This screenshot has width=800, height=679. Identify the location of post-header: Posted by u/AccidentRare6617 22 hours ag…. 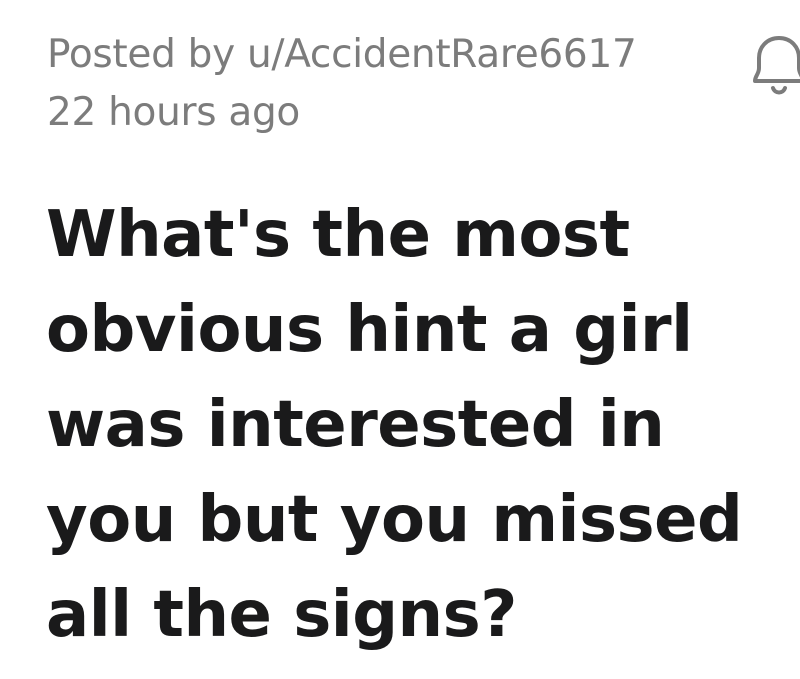
(392, 84).